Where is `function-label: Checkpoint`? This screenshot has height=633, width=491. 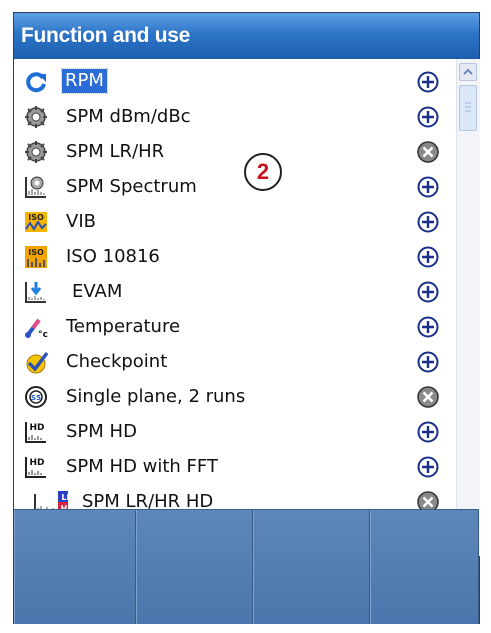 function-label: Checkpoint is located at coordinates (117, 361).